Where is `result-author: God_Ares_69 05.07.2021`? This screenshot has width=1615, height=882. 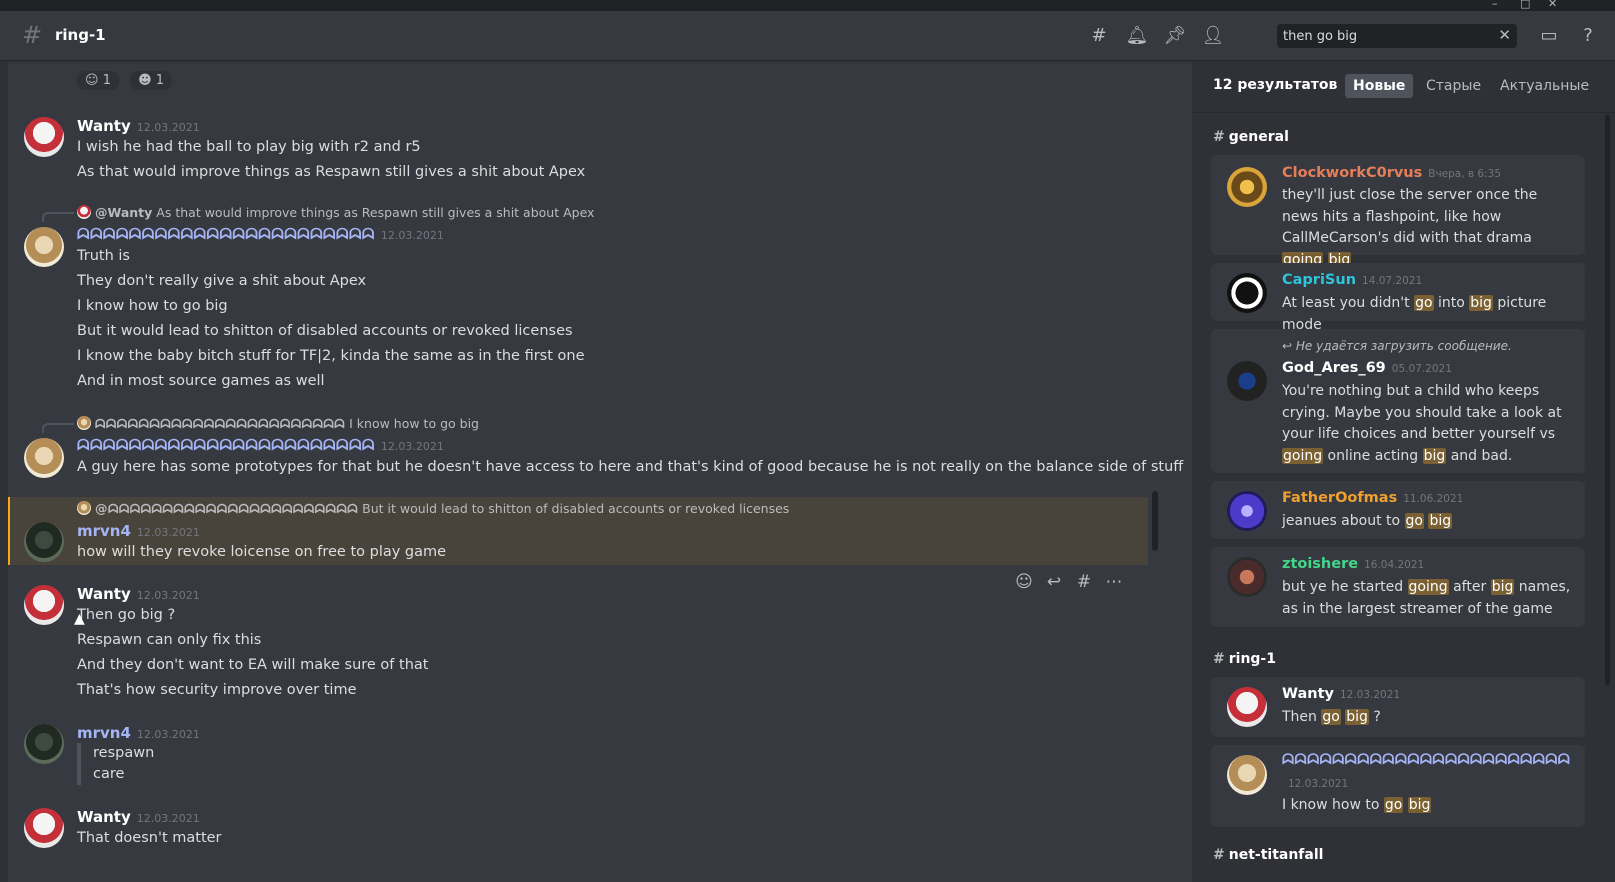 result-author: God_Ares_69 05.07.2021 is located at coordinates (1367, 368).